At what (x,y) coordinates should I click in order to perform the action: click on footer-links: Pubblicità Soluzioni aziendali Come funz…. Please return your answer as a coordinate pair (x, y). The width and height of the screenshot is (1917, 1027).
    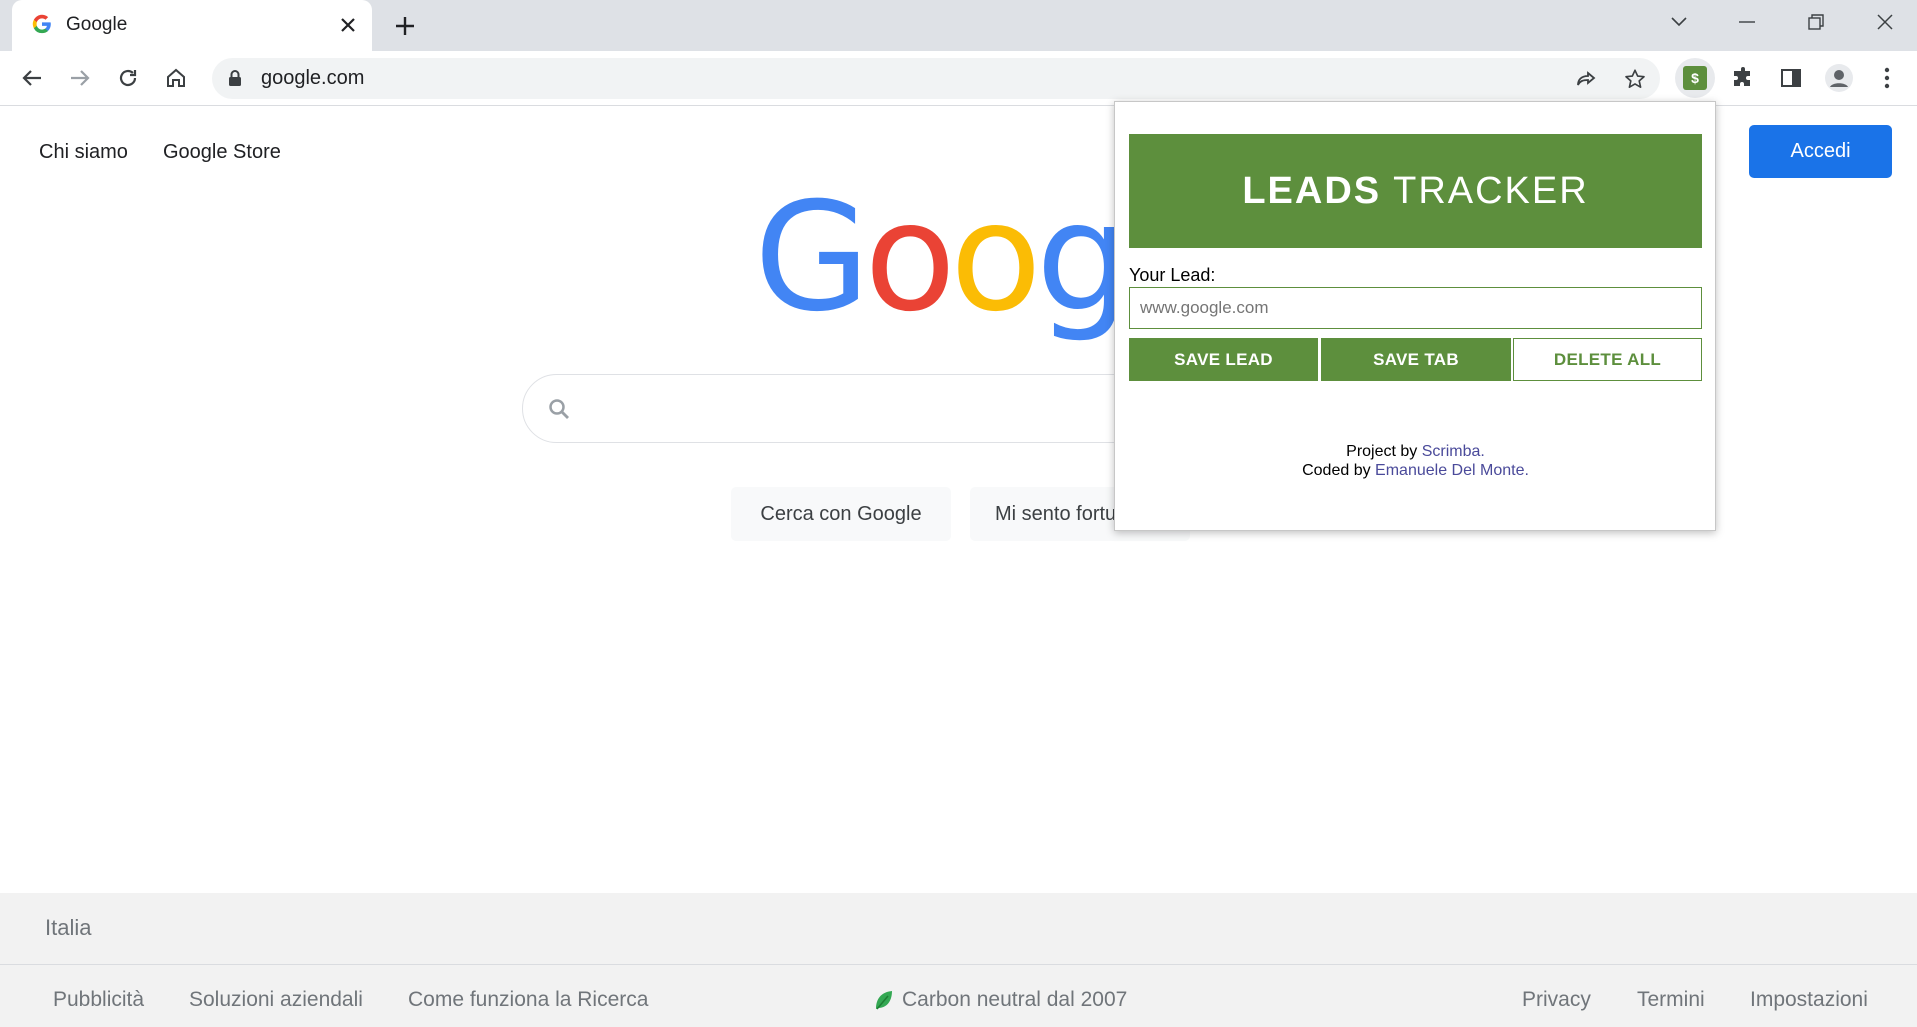
    Looking at the image, I should click on (958, 996).